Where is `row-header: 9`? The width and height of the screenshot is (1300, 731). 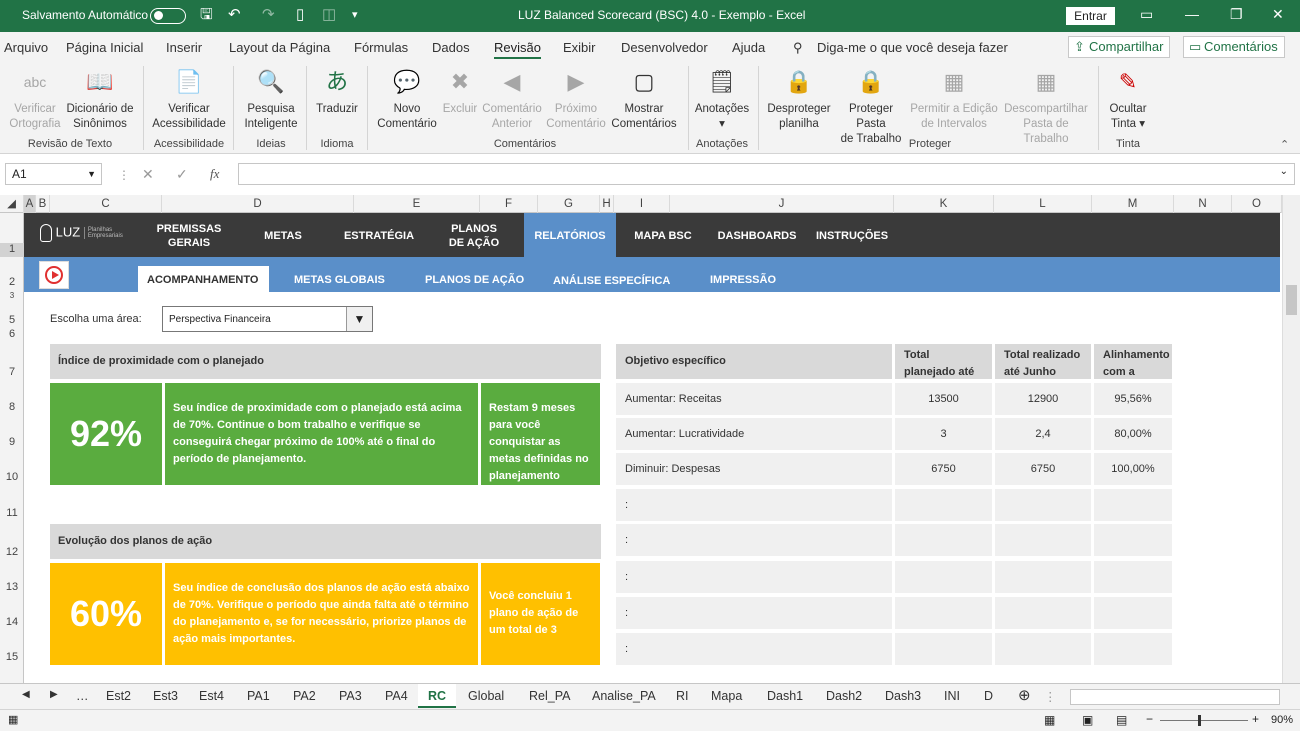
row-header: 9 is located at coordinates (12, 442).